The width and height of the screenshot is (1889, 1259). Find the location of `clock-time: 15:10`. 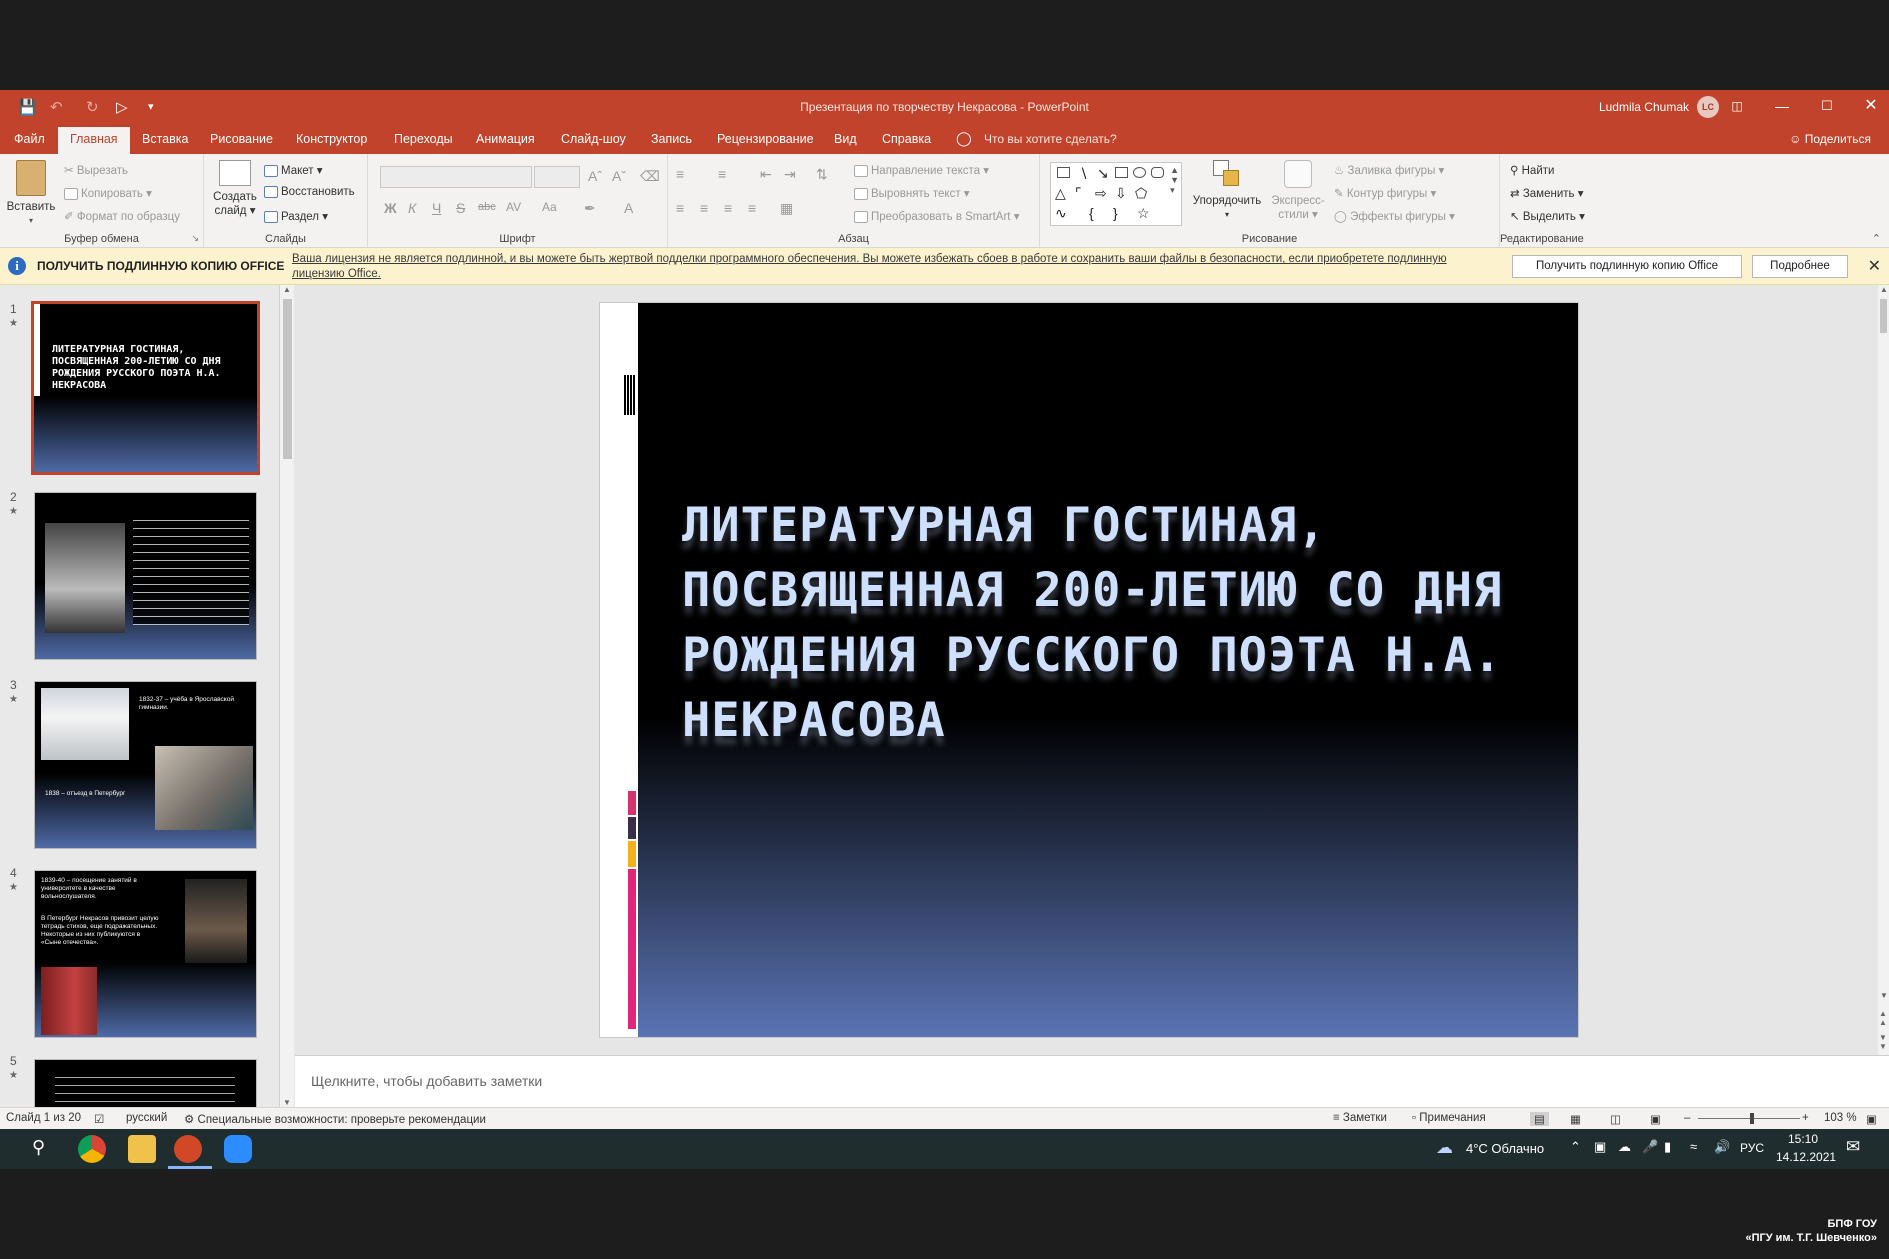

clock-time: 15:10 is located at coordinates (1803, 1139).